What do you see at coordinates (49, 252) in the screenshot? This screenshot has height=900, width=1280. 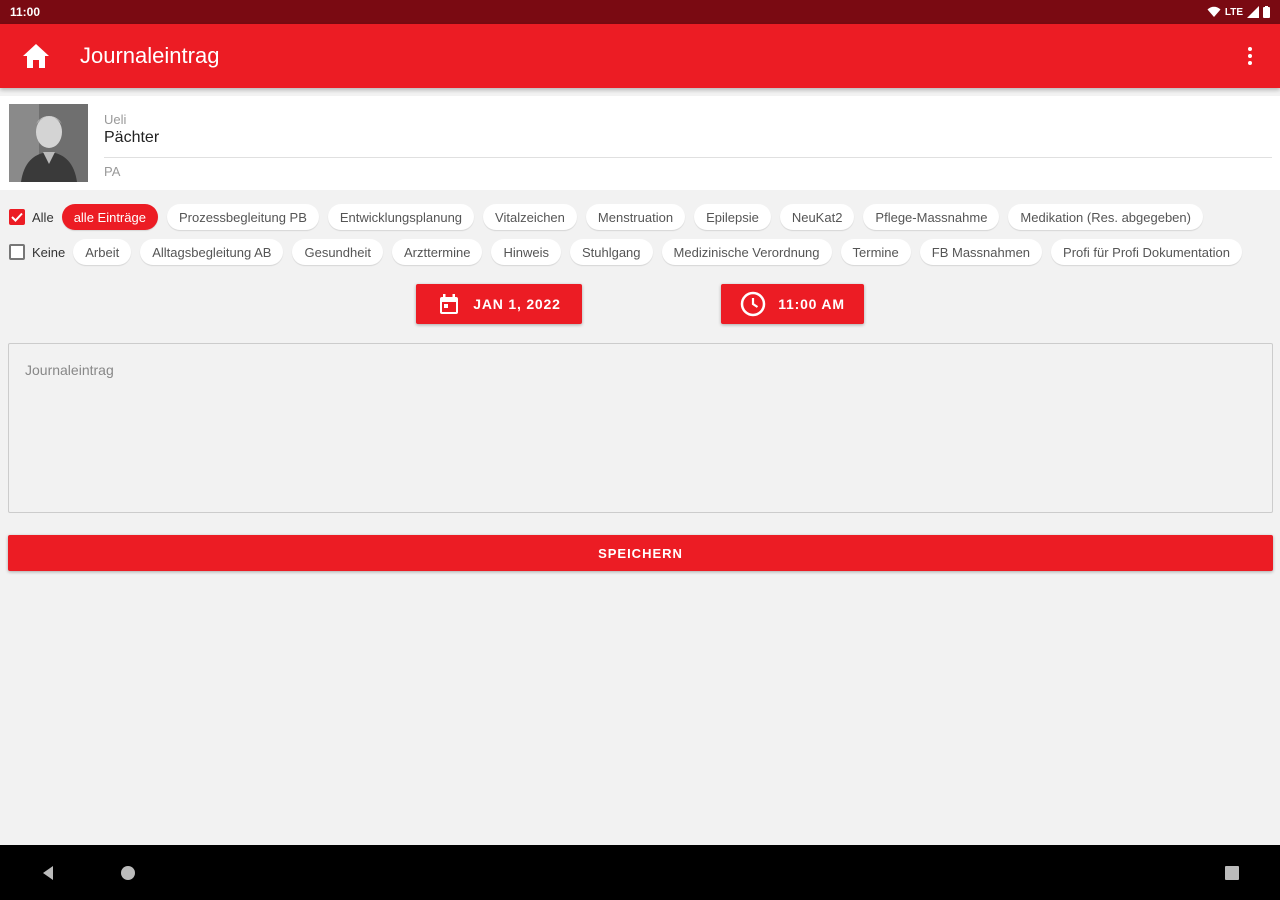 I see `checkbox-keine-label: Keine` at bounding box center [49, 252].